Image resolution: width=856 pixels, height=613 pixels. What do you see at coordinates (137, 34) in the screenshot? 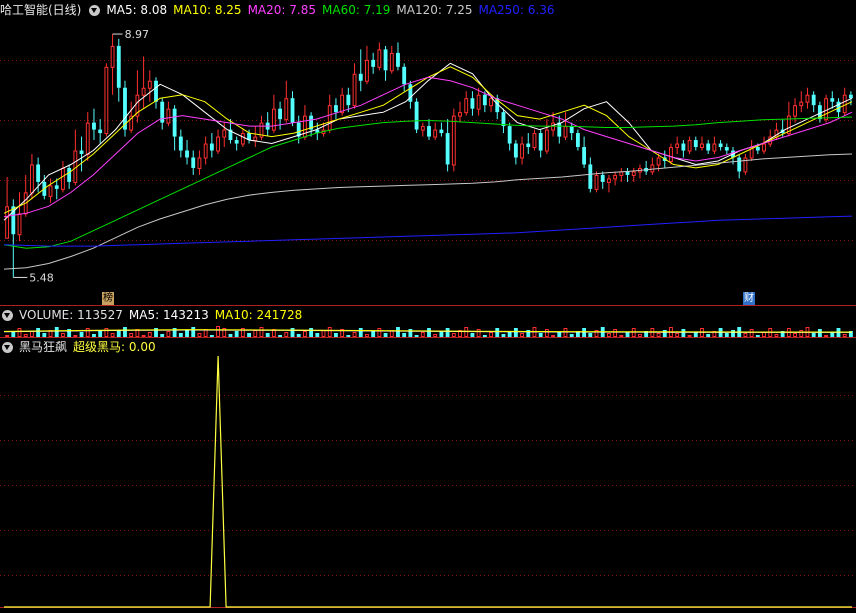
I see `high-price-label: 8.97` at bounding box center [137, 34].